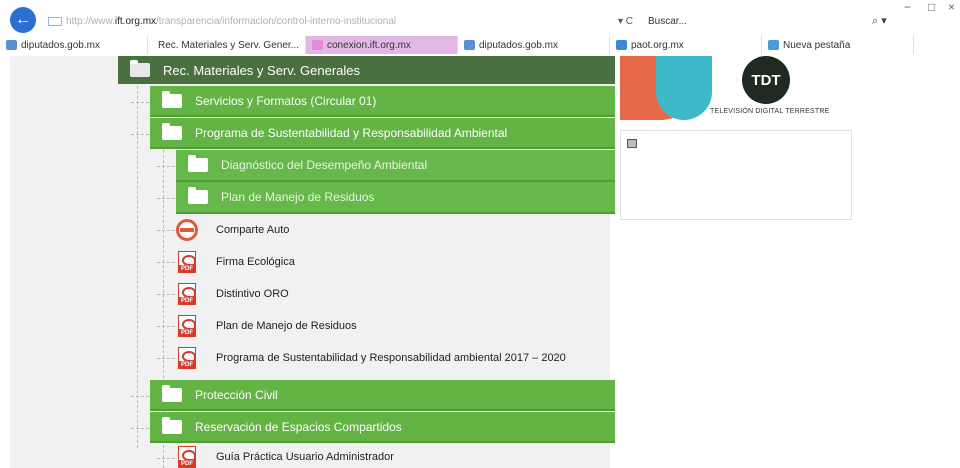  What do you see at coordinates (366, 70) in the screenshot?
I see `tree-node-rec-materiales: Rec. Materiales y Serv. Generales` at bounding box center [366, 70].